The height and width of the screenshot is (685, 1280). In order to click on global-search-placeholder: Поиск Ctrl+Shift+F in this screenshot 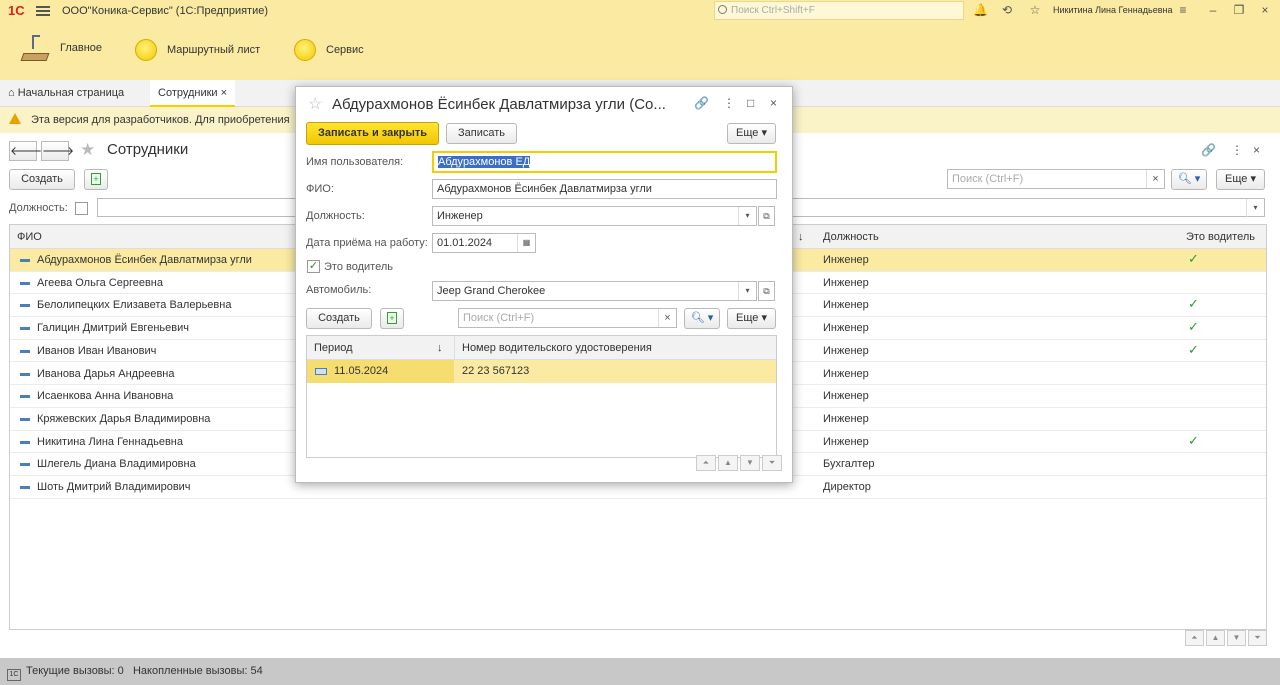, I will do `click(773, 10)`.